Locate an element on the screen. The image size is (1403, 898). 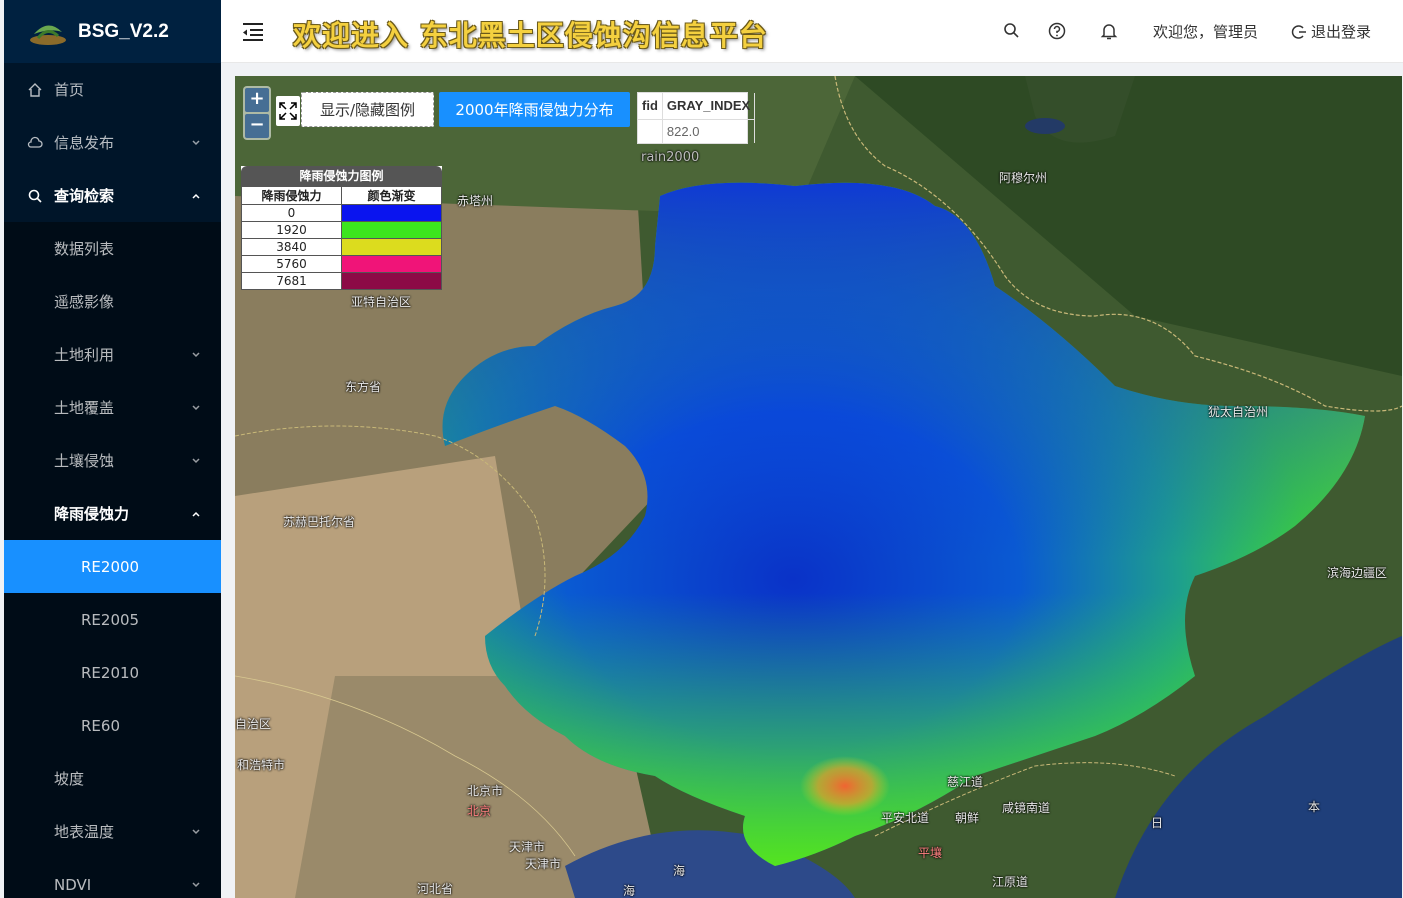
attr-val-fid is located at coordinates (650, 131).